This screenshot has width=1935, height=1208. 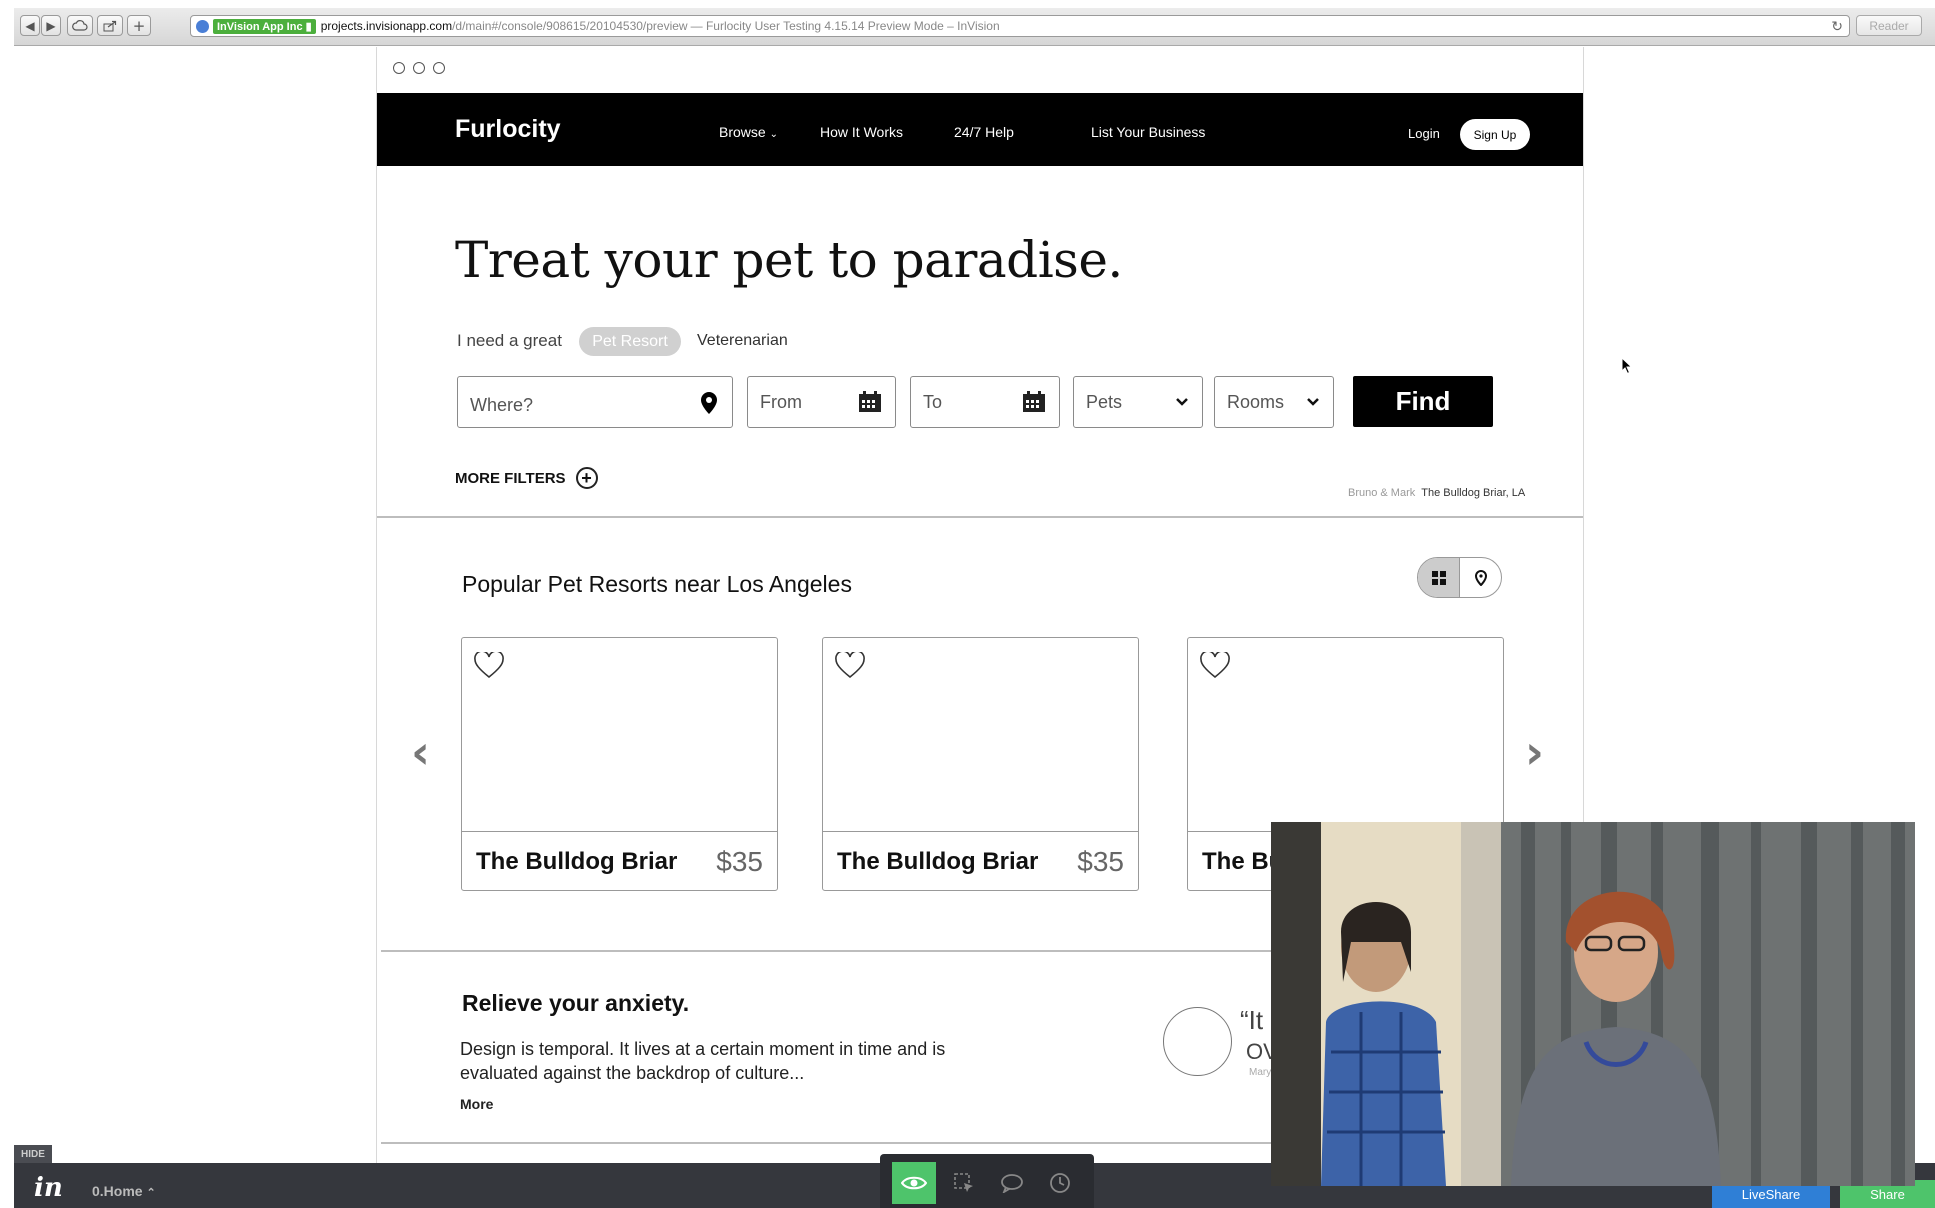 I want to click on from-date-input: From, so click(x=821, y=402).